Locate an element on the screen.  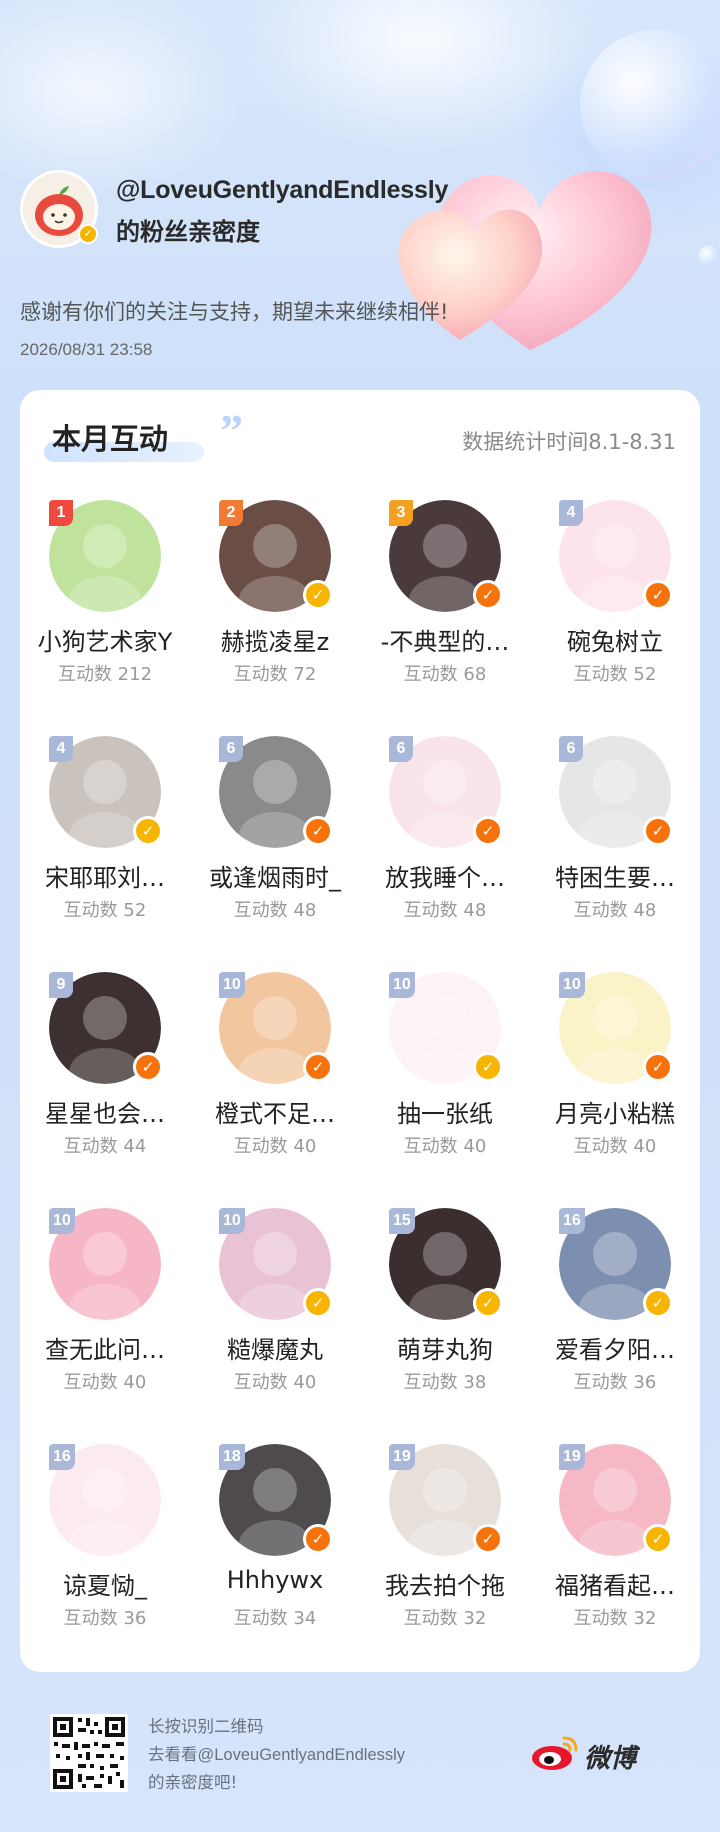
fan-name: 糙爆魔丸 is located at coordinates (275, 1347).